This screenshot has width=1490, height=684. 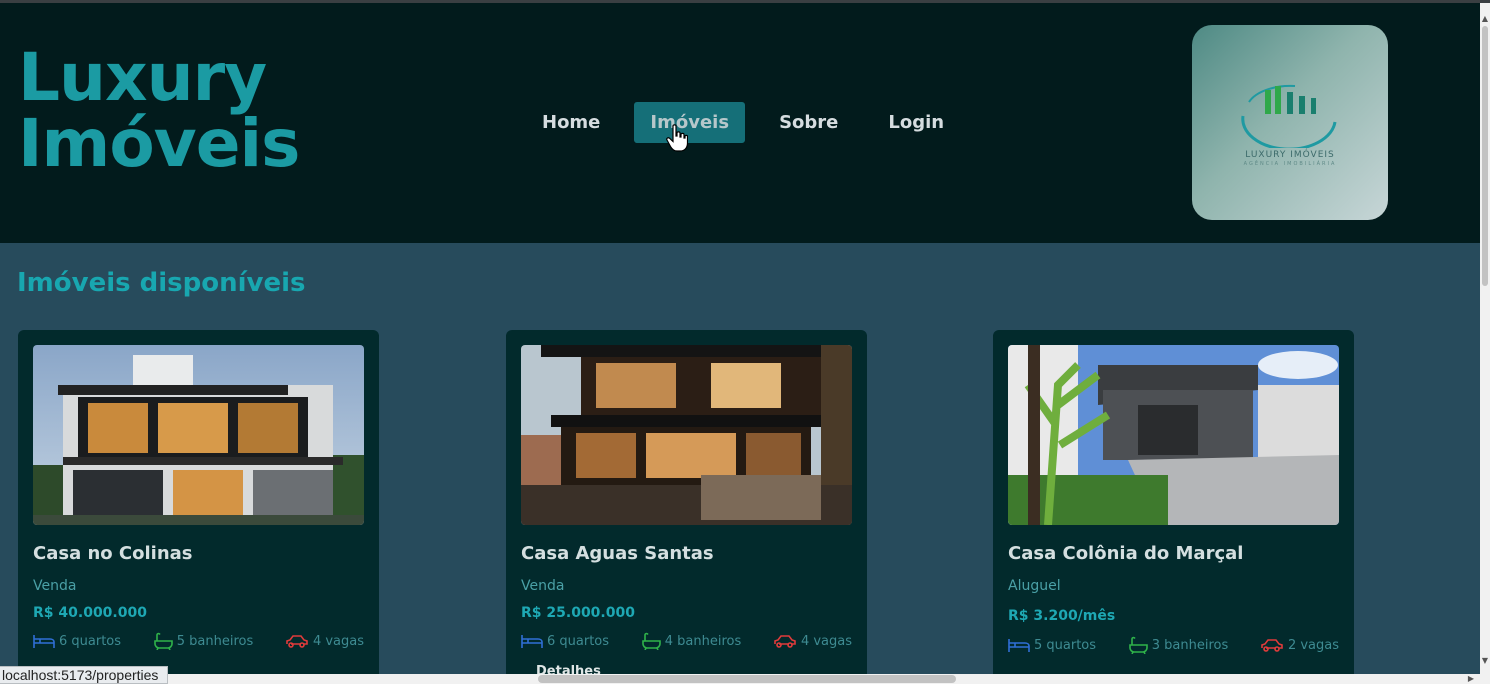 What do you see at coordinates (747, 679) in the screenshot?
I see `horizontal-scrollbar-thumb` at bounding box center [747, 679].